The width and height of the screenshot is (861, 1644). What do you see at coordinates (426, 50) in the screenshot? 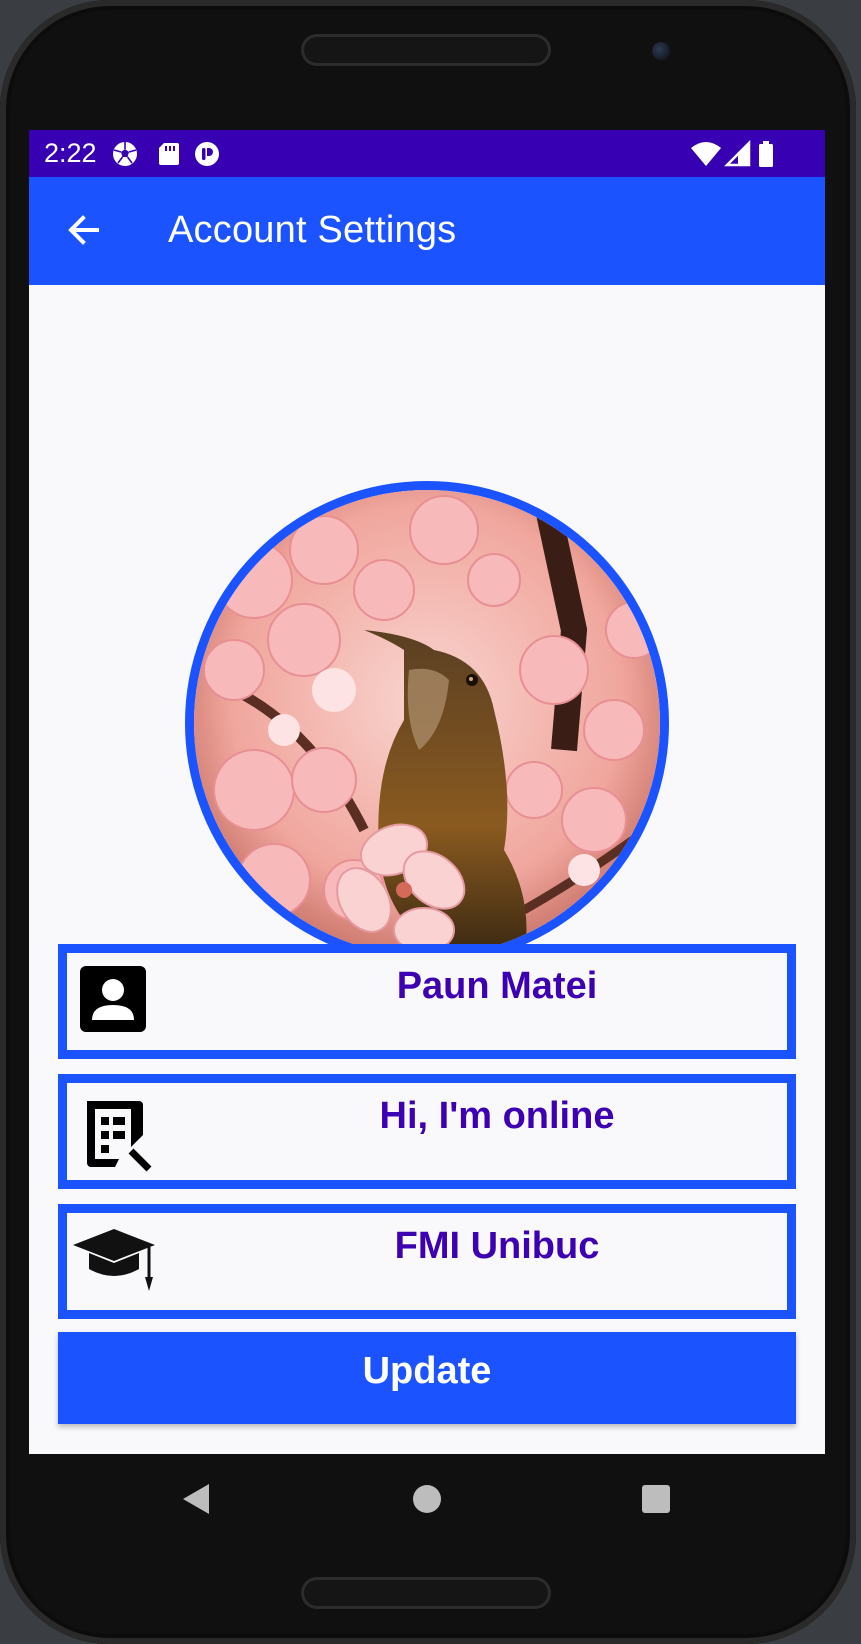
I see `earpiece-speaker` at bounding box center [426, 50].